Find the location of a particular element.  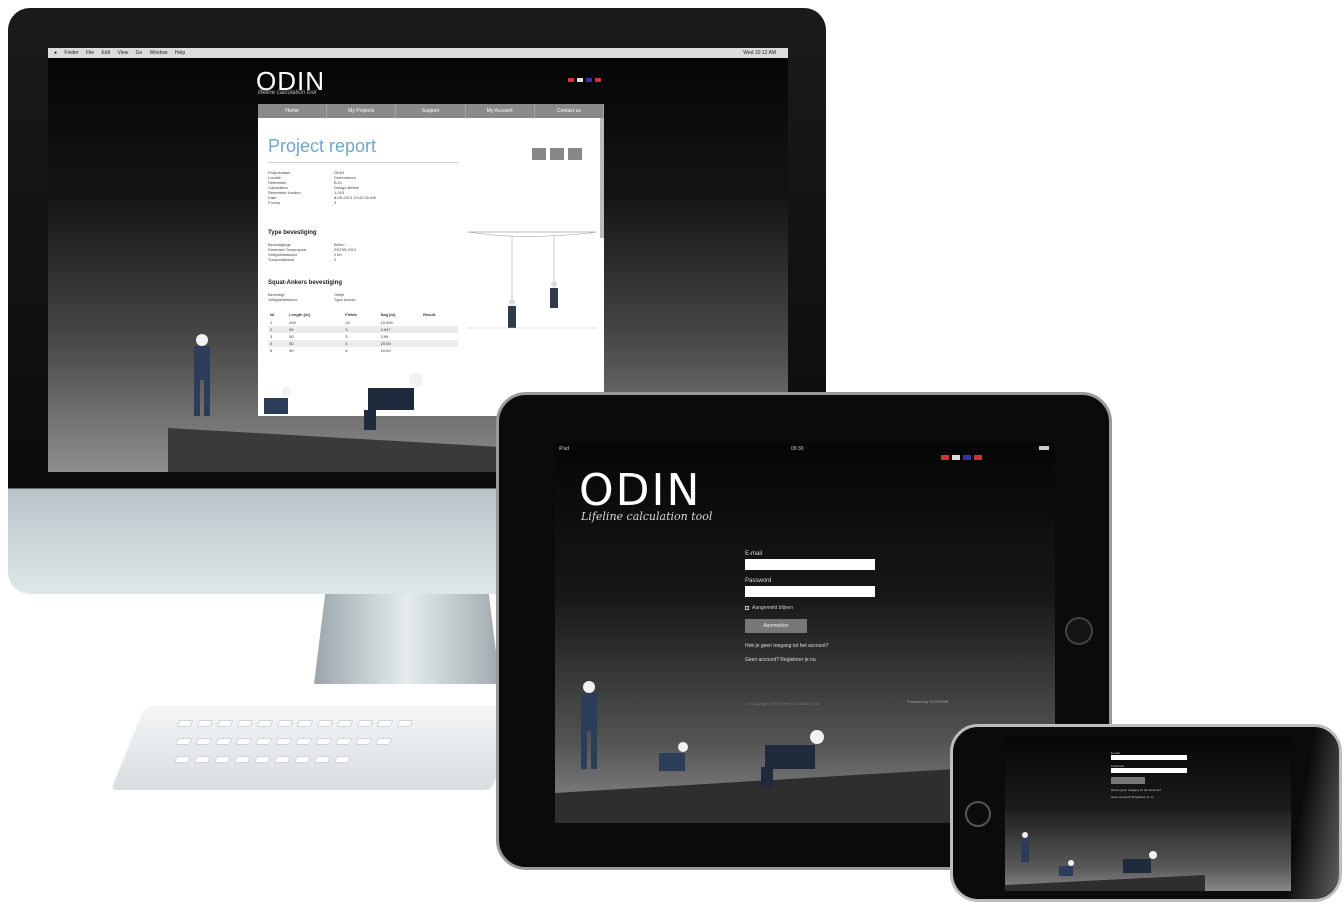

status-bar: iPad 09:30 is located at coordinates (805, 449).